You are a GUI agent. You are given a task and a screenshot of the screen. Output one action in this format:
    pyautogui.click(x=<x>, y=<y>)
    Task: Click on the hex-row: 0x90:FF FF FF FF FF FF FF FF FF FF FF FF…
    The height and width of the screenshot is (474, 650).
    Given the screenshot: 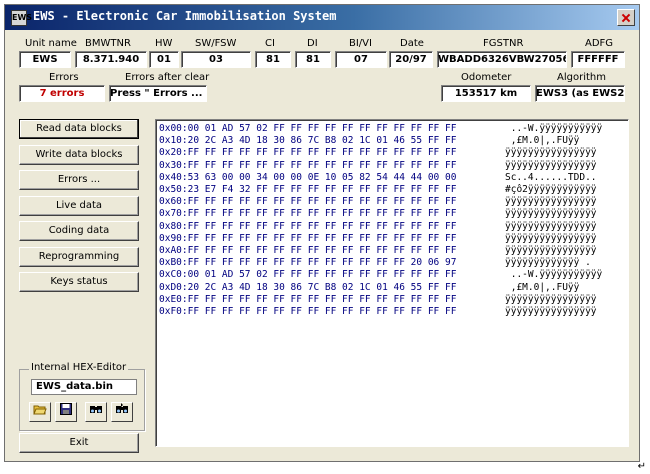 What is the action you would take?
    pyautogui.click(x=392, y=239)
    